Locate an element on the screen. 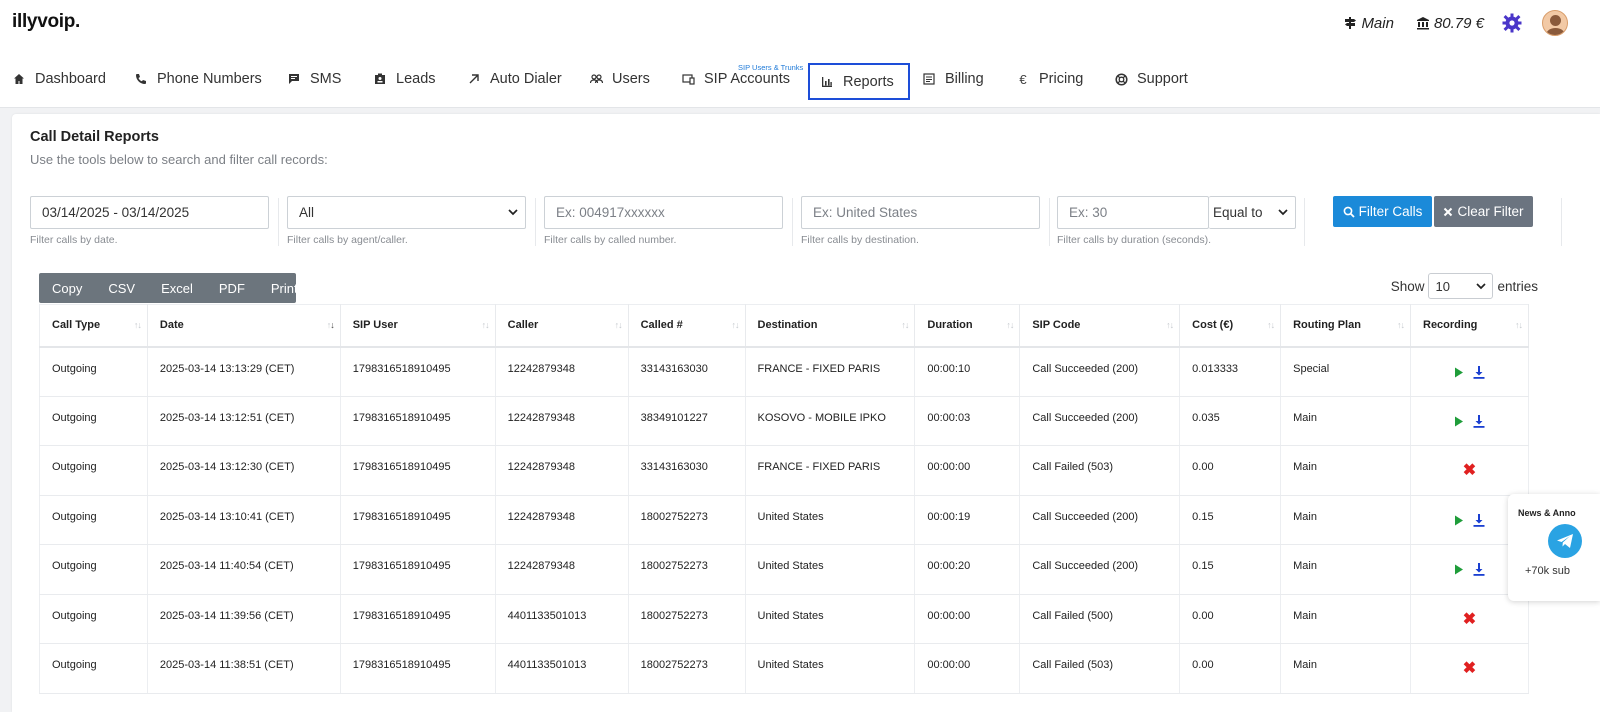 This screenshot has width=1600, height=712. filter-calls-label: Filter Calls is located at coordinates (1390, 211).